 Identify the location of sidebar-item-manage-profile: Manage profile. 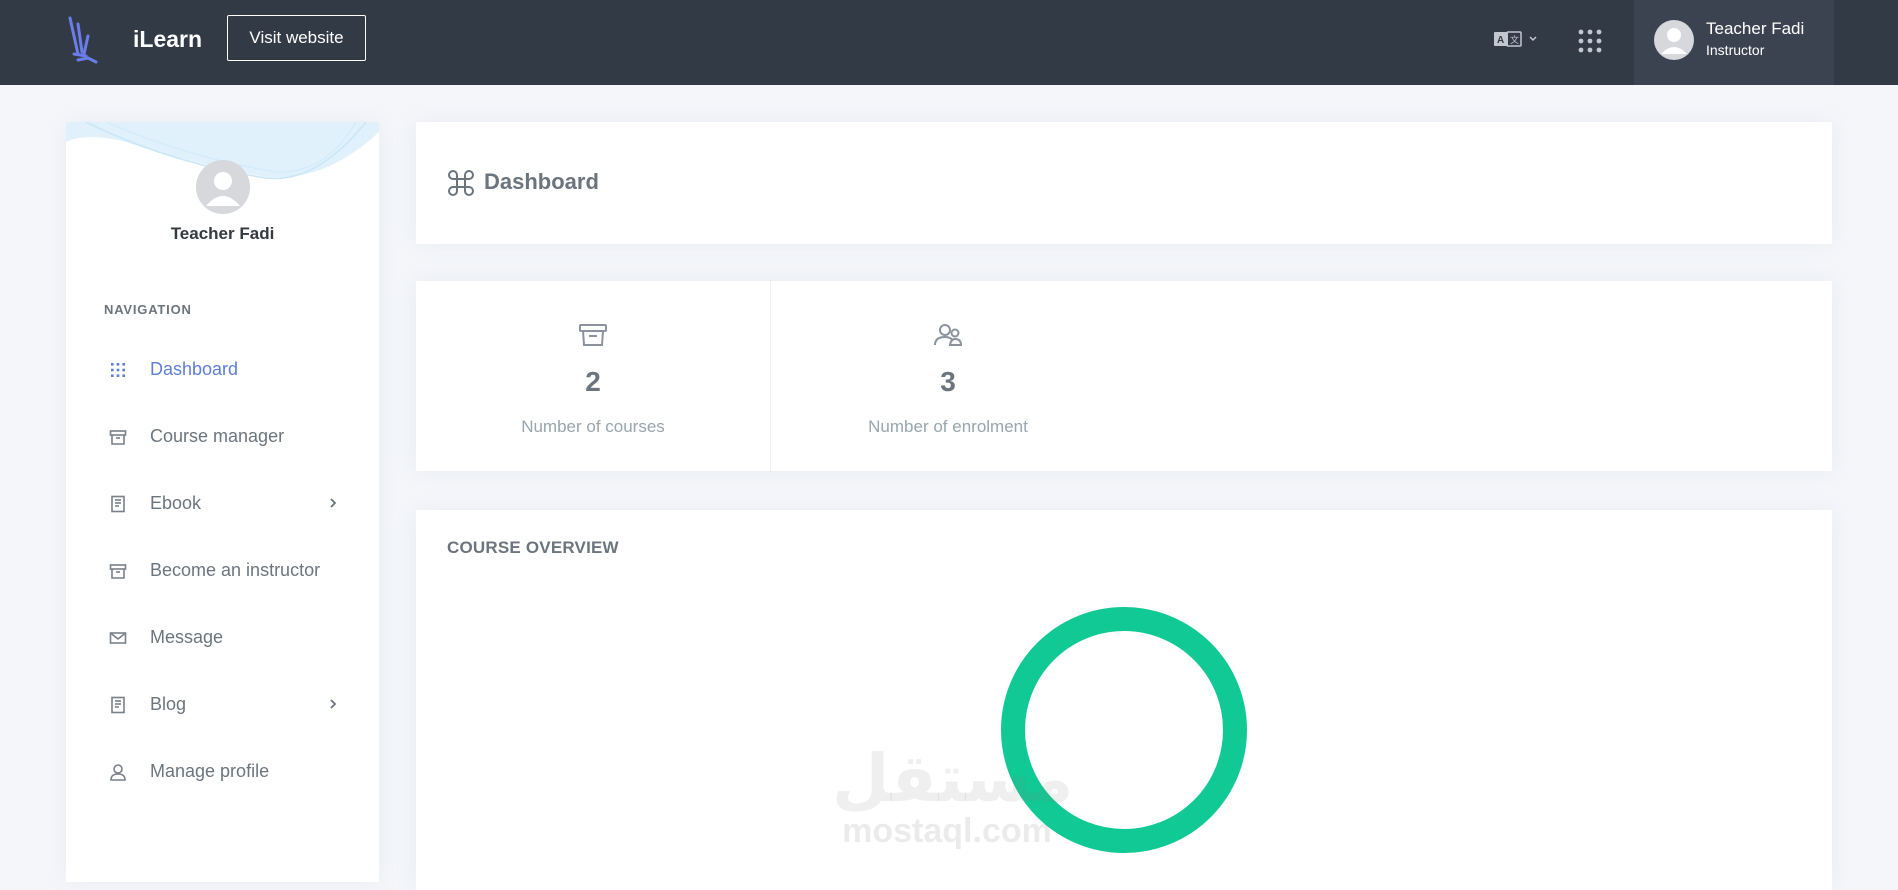
(224, 771).